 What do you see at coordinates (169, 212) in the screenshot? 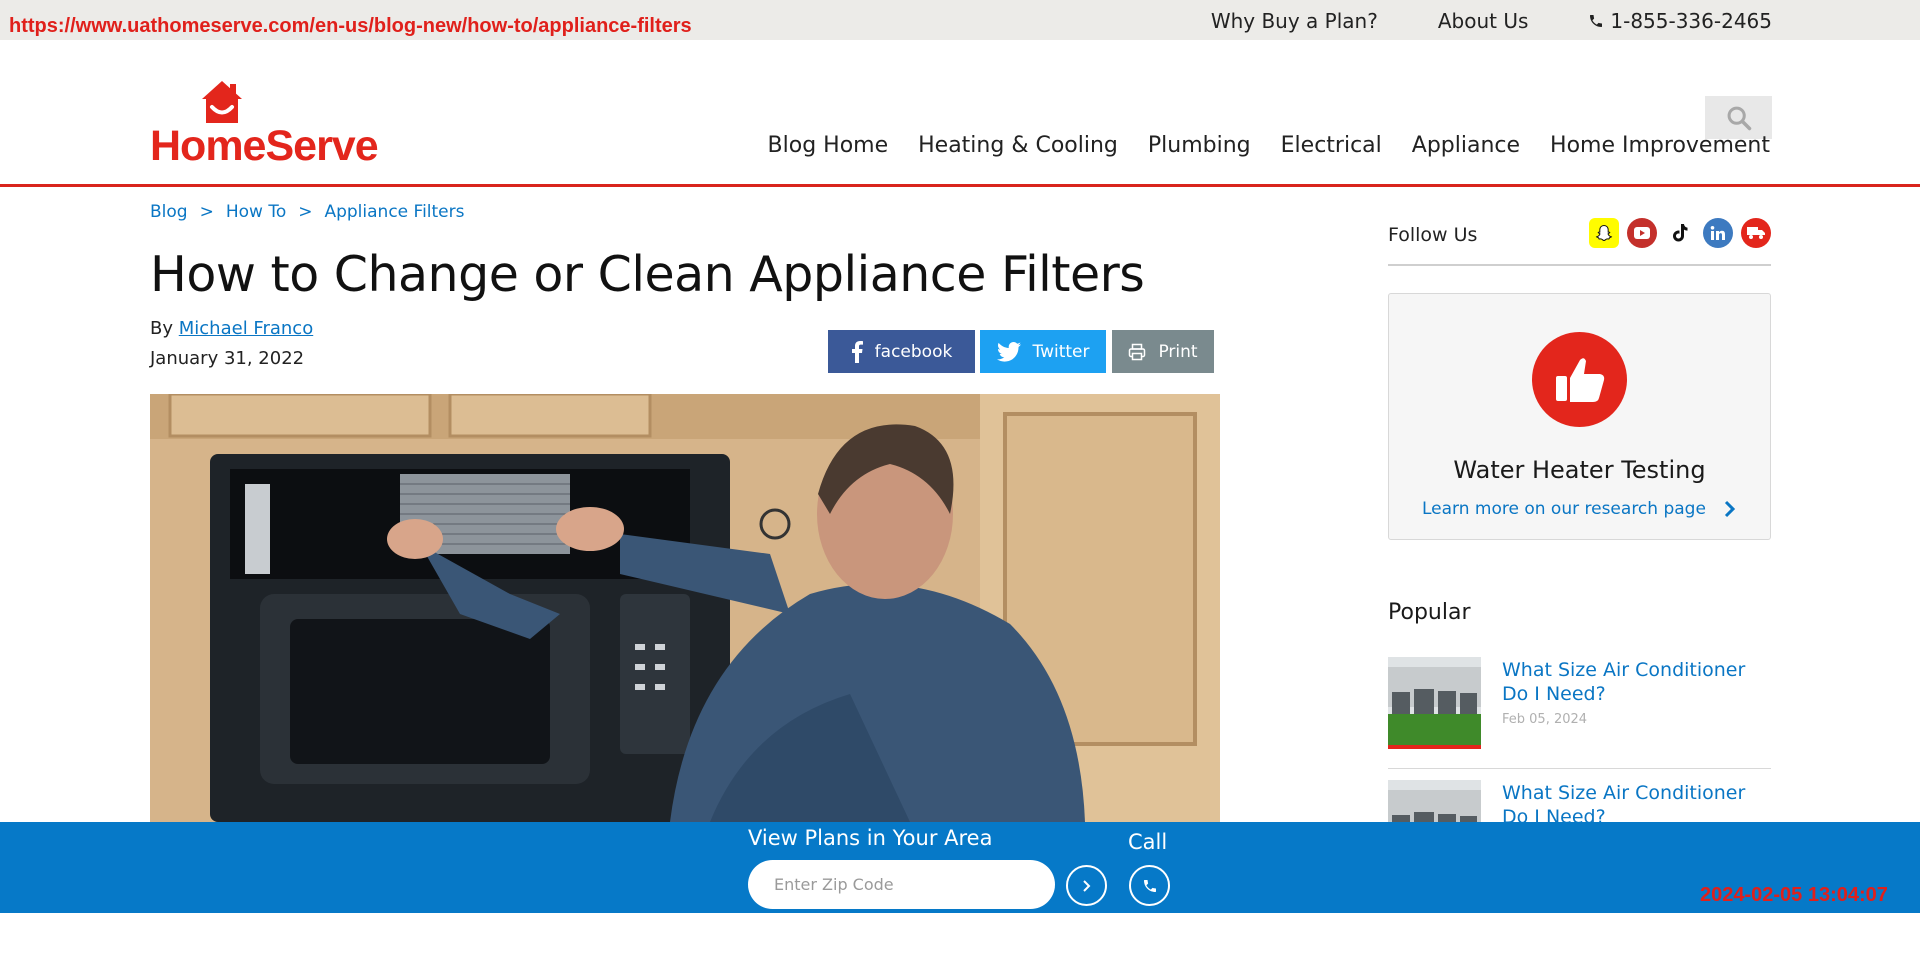
I see `breadcrumb-blog: Blog` at bounding box center [169, 212].